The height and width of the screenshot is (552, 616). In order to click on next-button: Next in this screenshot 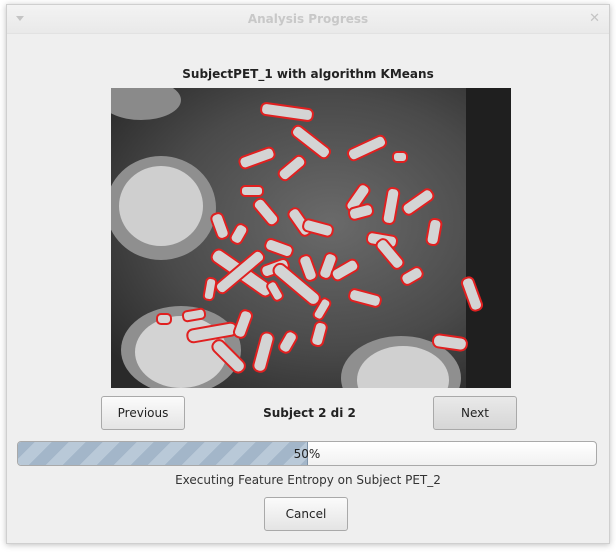, I will do `click(475, 413)`.